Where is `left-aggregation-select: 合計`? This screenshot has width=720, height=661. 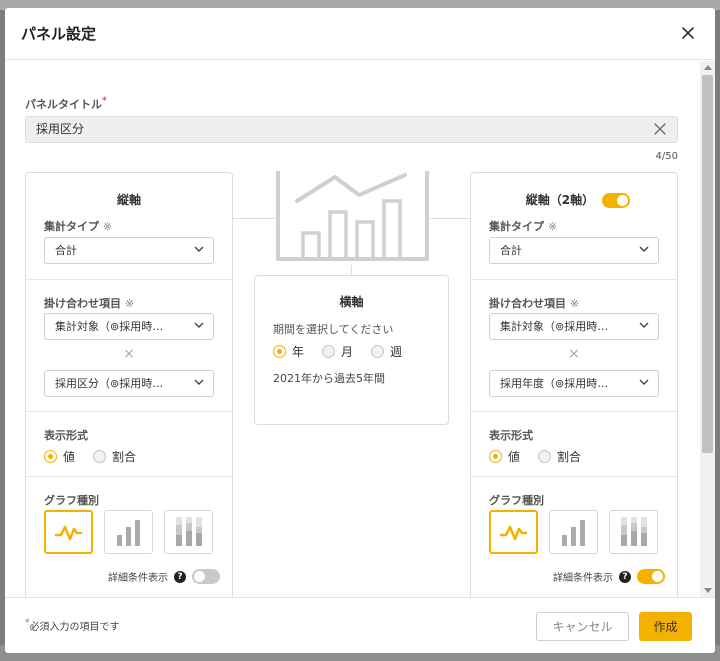
left-aggregation-select: 合計 is located at coordinates (129, 250).